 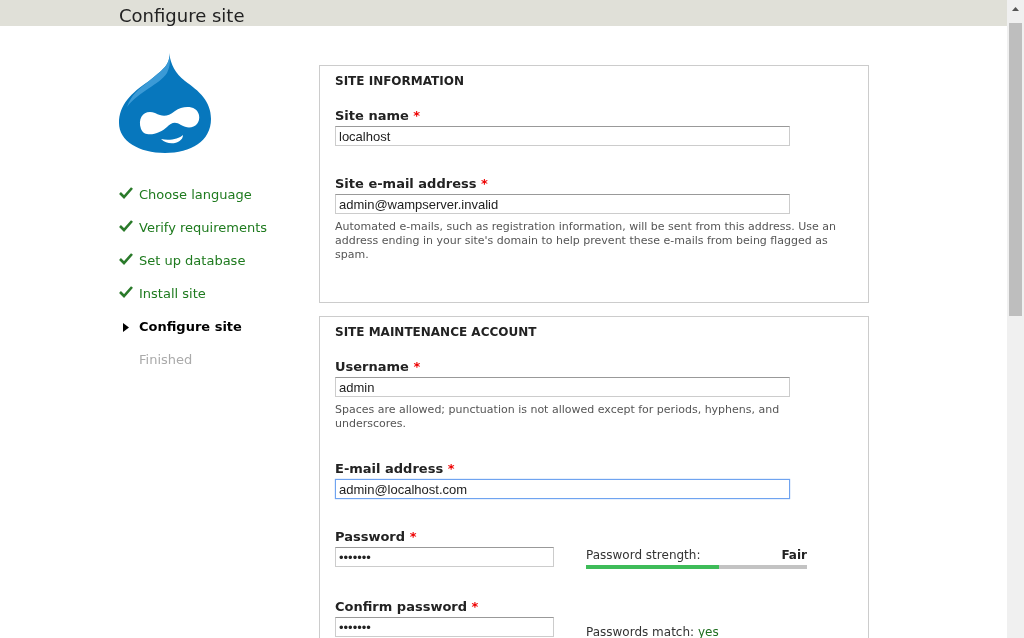 I want to click on scroll-up-icon, so click(x=1015, y=9).